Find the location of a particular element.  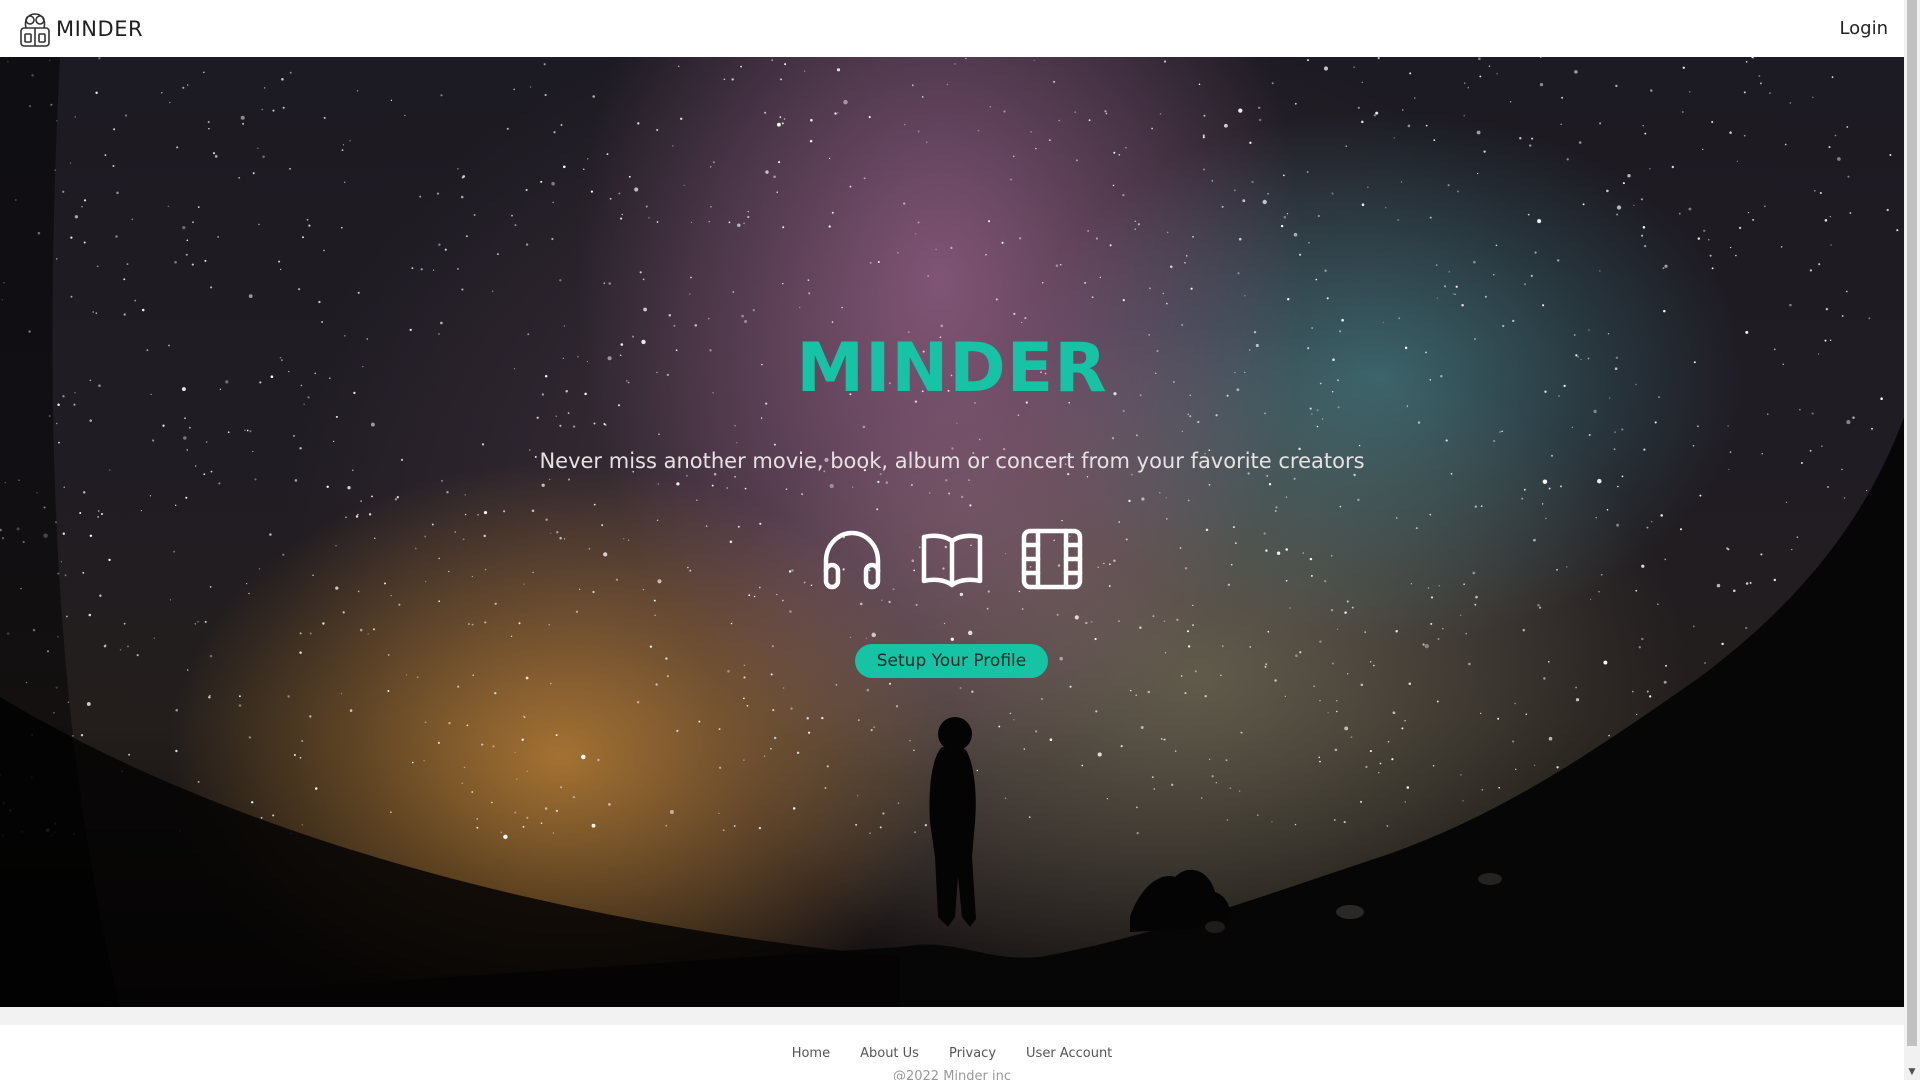

footer-divider-band is located at coordinates (952, 1016).